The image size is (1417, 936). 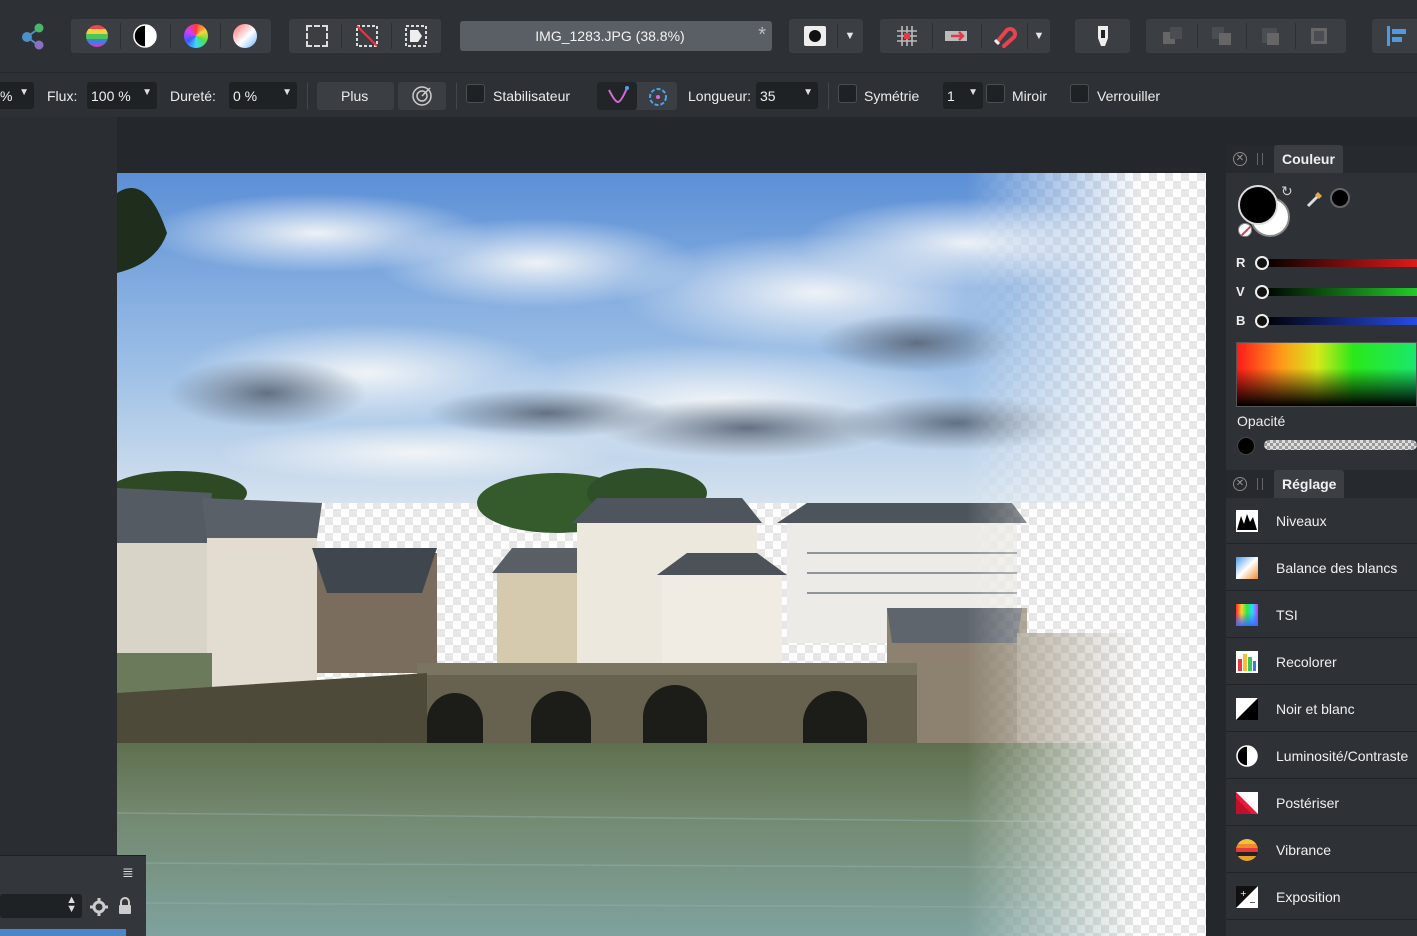 What do you see at coordinates (1004, 36) in the screenshot?
I see `snap-magnet-icon` at bounding box center [1004, 36].